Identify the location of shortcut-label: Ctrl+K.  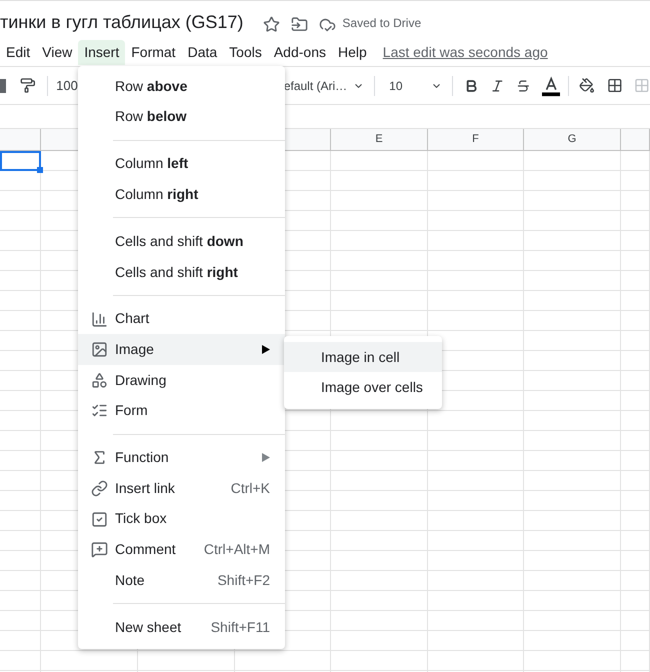
(250, 488).